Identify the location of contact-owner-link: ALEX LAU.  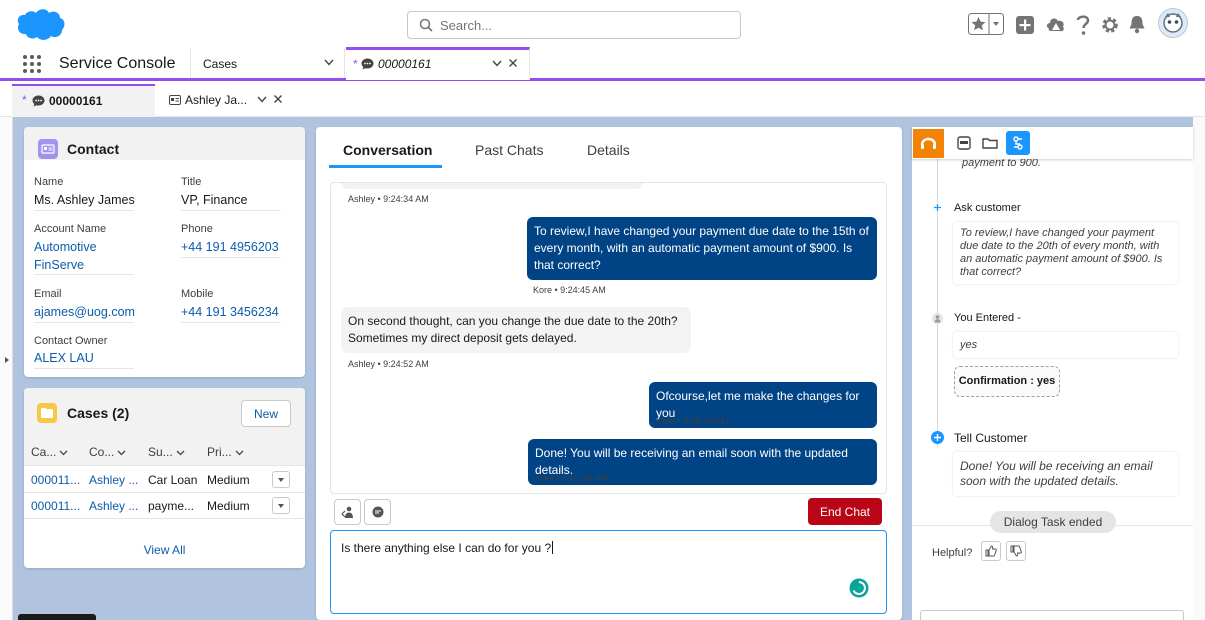
(64, 358).